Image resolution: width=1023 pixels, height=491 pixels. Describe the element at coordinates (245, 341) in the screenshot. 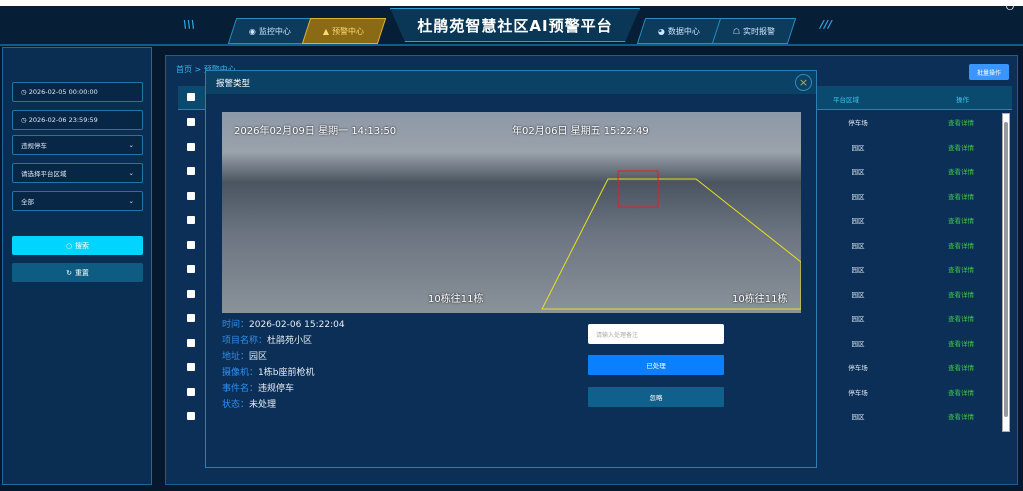

I see `info-key: 项目名称：` at that location.